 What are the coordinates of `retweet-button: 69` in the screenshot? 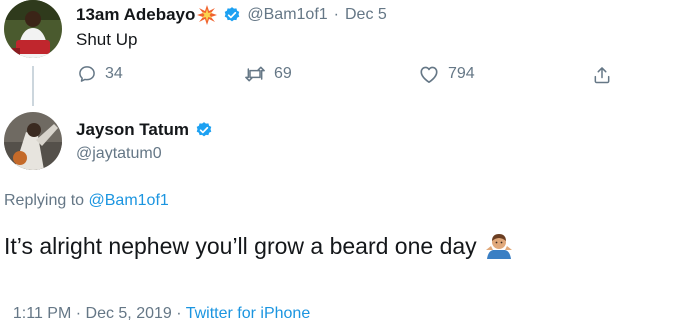 It's located at (268, 74).